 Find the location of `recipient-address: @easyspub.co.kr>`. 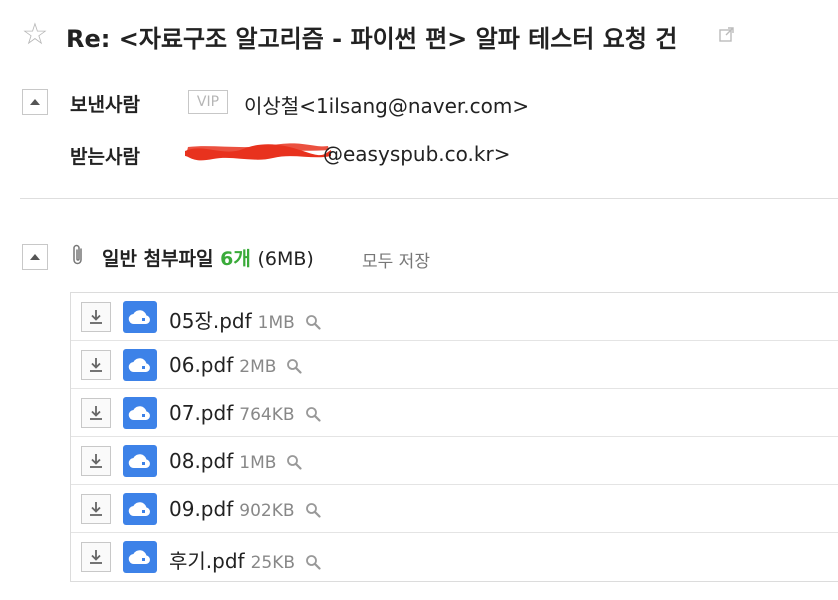

recipient-address: @easyspub.co.kr> is located at coordinates (416, 154).